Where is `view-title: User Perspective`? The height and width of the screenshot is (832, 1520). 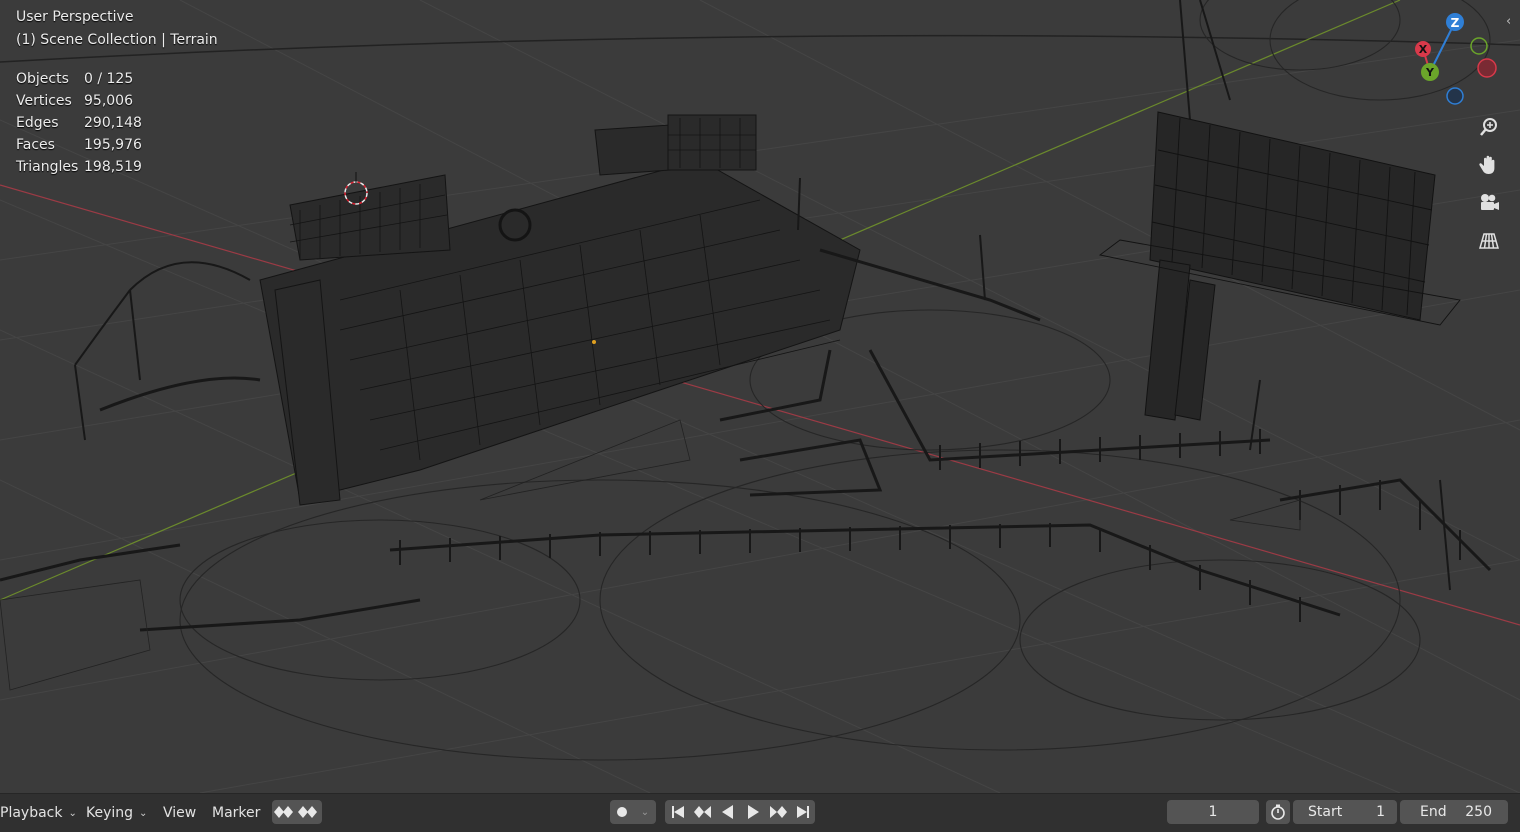 view-title: User Perspective is located at coordinates (75, 17).